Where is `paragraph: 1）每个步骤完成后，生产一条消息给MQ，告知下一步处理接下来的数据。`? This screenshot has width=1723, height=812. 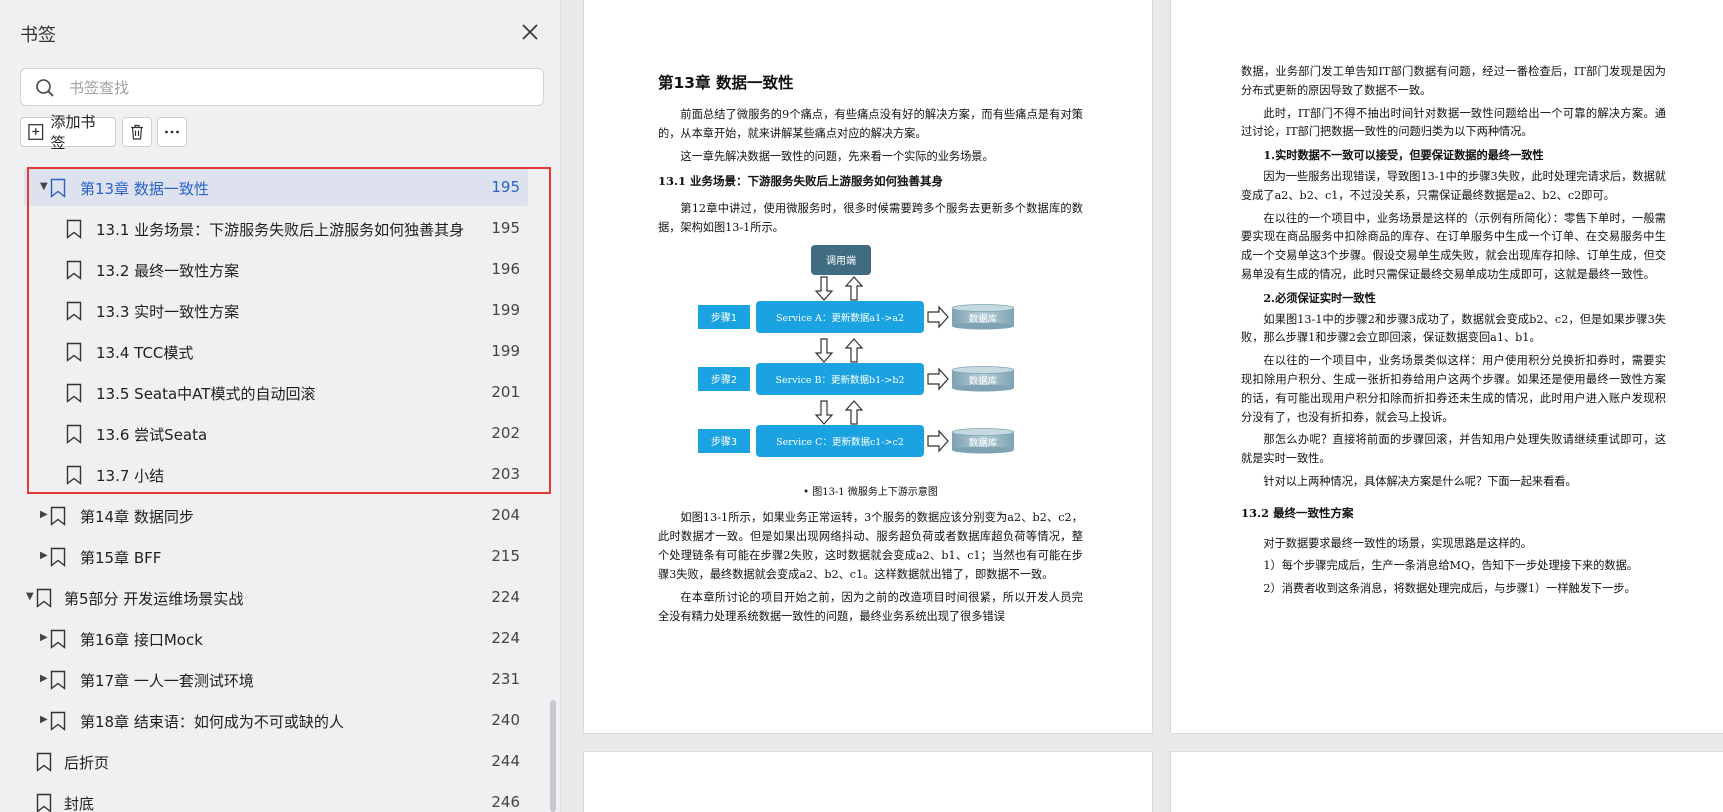 paragraph: 1）每个步骤完成后，生产一条消息给MQ，告知下一步处理接下来的数据。 is located at coordinates (1450, 566).